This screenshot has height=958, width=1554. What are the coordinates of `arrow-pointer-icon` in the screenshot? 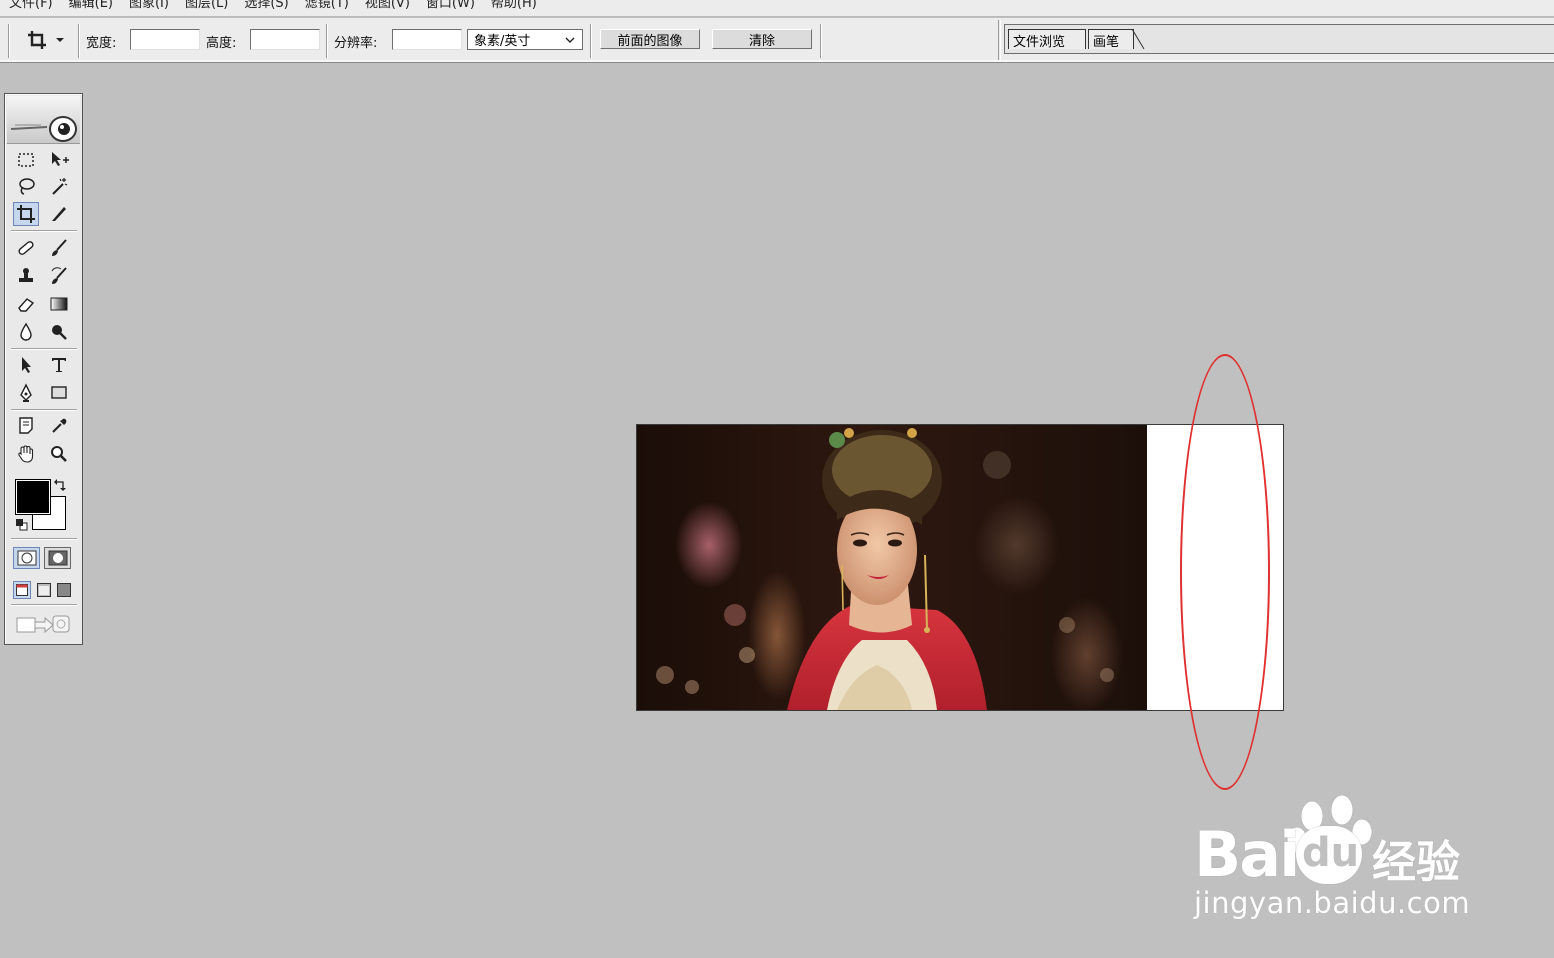 It's located at (26, 365).